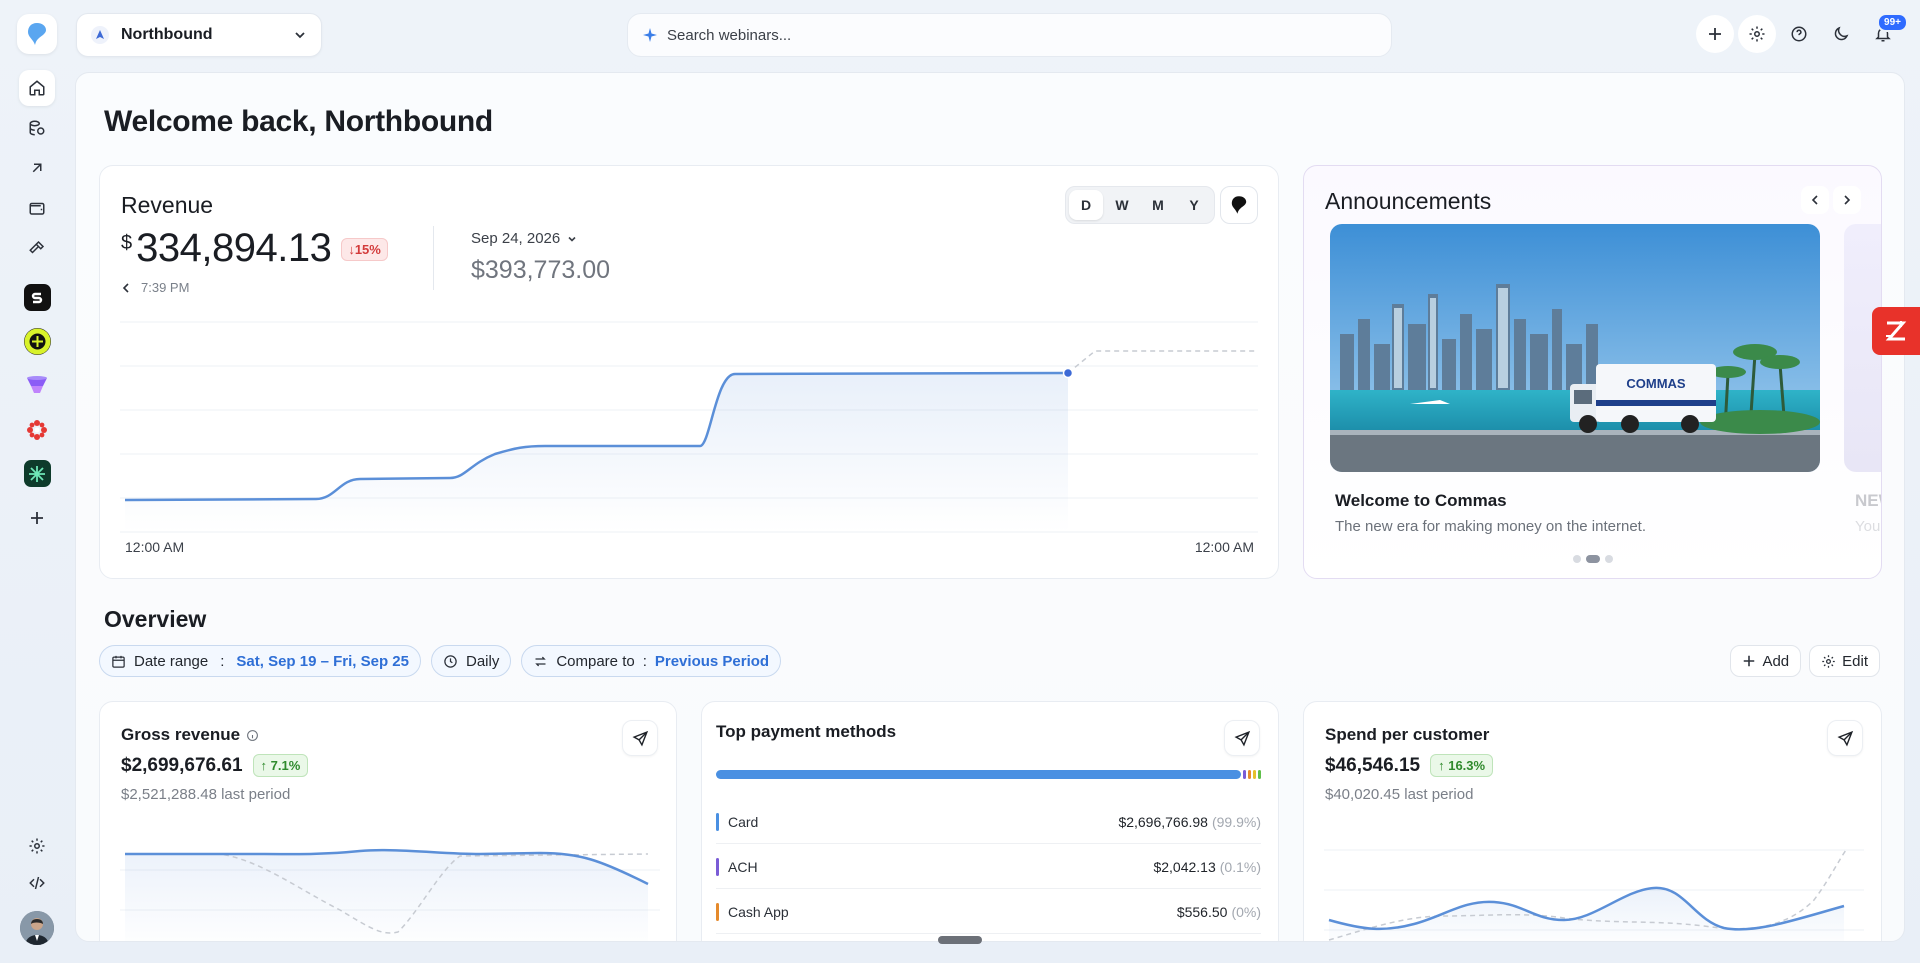 Image resolution: width=1920 pixels, height=963 pixels. Describe the element at coordinates (596, 452) in the screenshot. I see `revenue-area` at that location.